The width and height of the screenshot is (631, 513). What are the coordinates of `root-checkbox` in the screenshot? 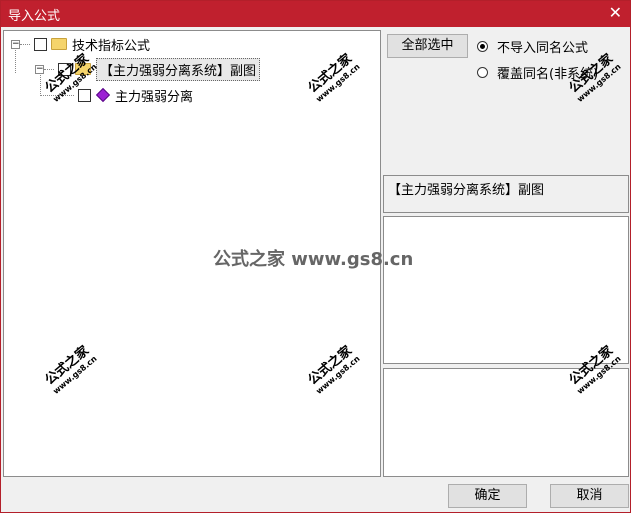 It's located at (40, 44).